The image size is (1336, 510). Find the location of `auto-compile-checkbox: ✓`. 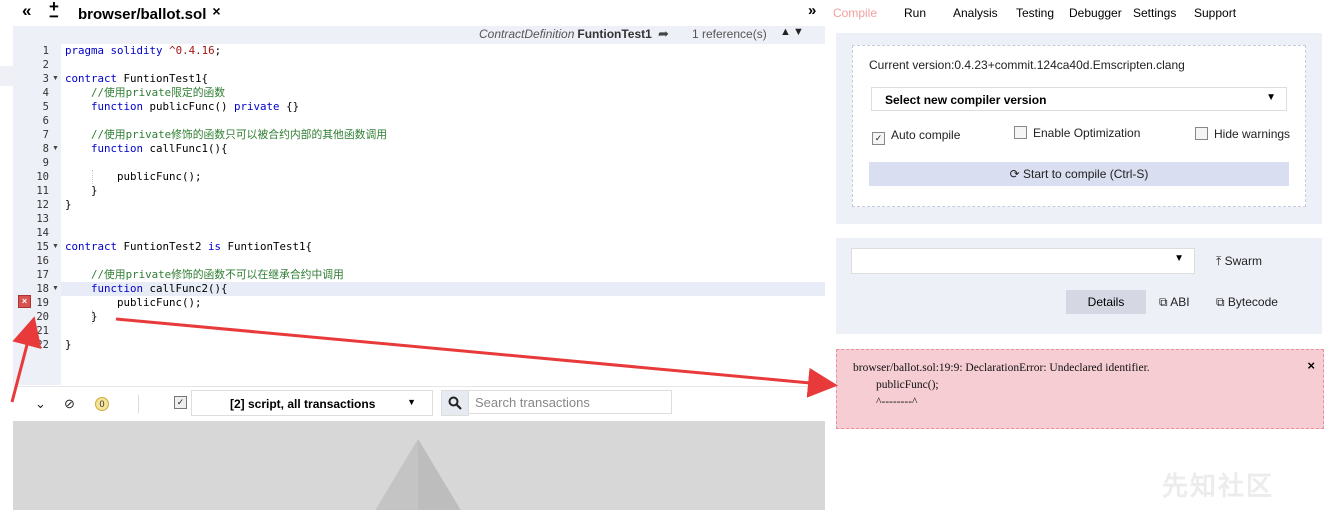

auto-compile-checkbox: ✓ is located at coordinates (878, 138).